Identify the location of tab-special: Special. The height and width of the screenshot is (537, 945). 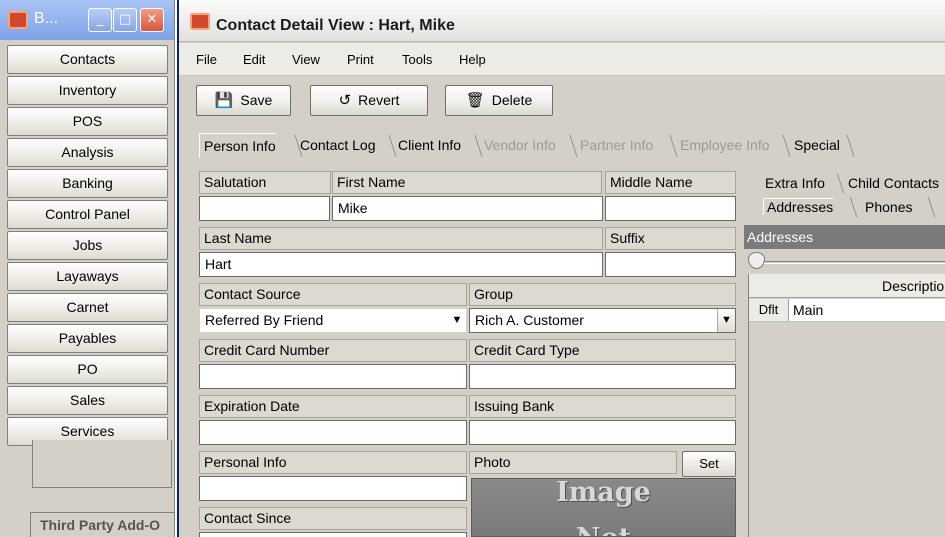
(817, 145).